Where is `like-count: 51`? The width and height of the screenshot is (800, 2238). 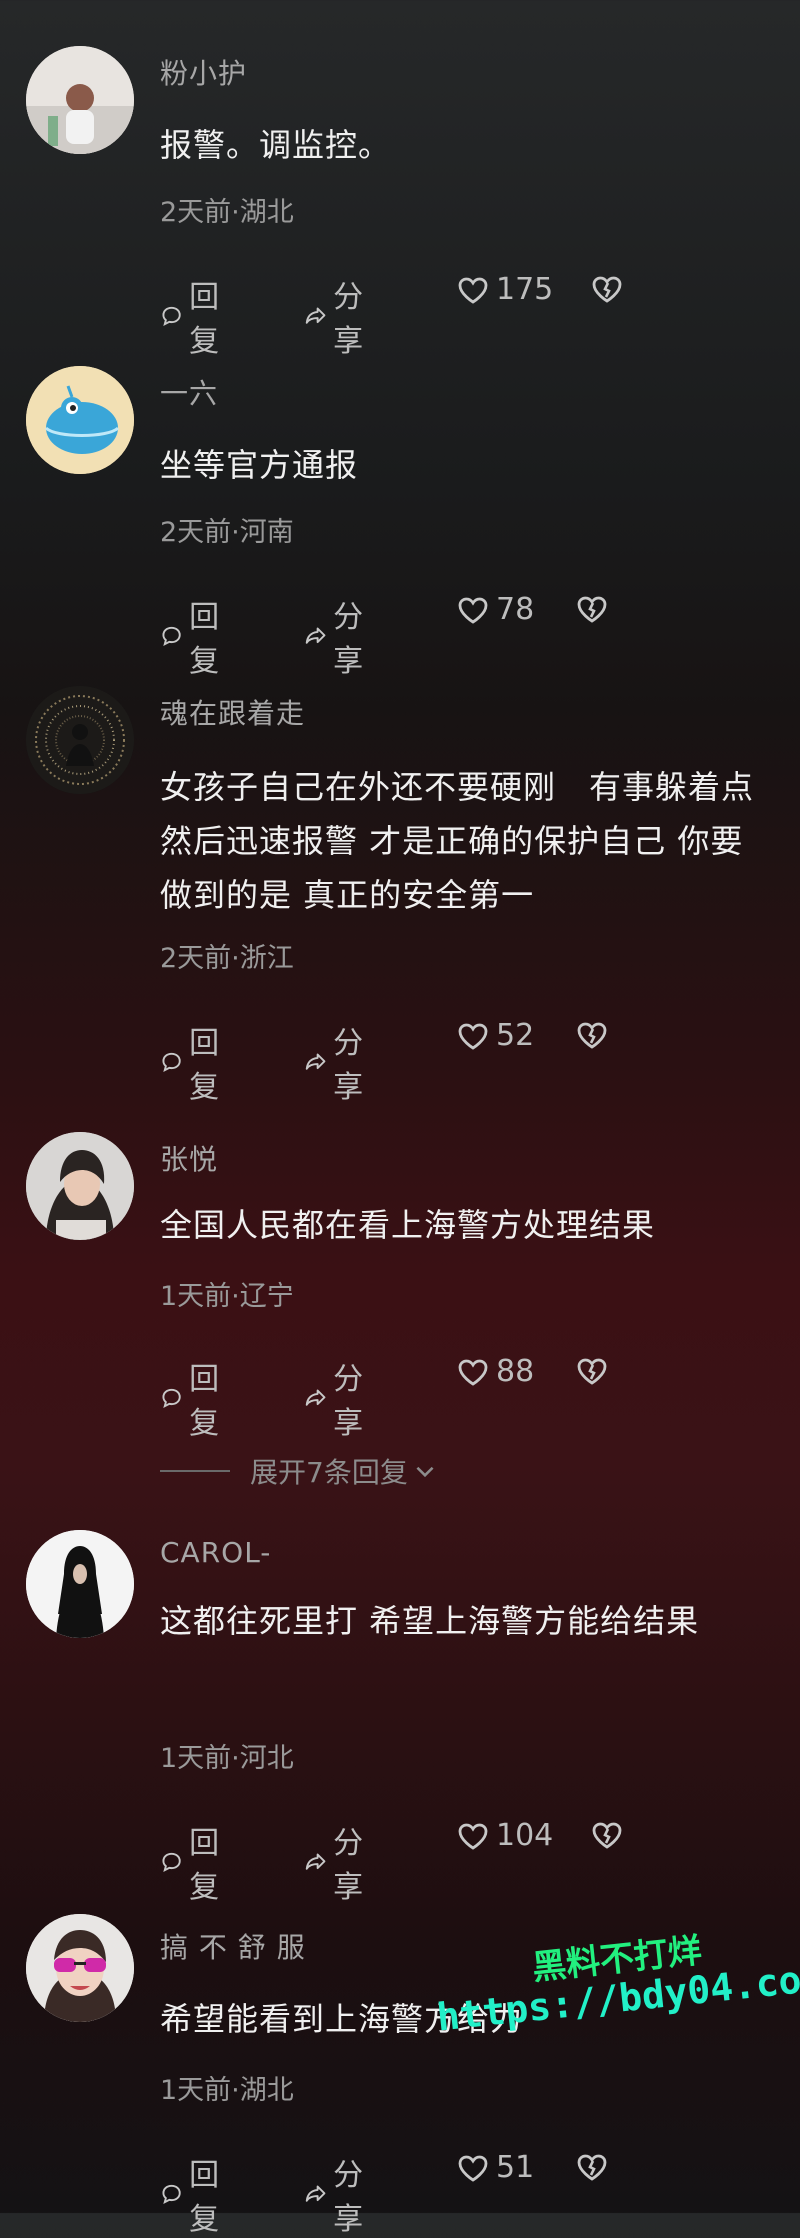
like-count: 51 is located at coordinates (515, 2167).